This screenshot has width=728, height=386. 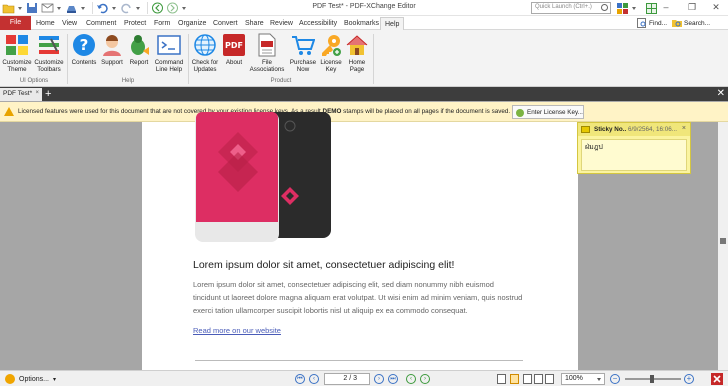 What do you see at coordinates (139, 45) in the screenshot?
I see `report-bug-icon` at bounding box center [139, 45].